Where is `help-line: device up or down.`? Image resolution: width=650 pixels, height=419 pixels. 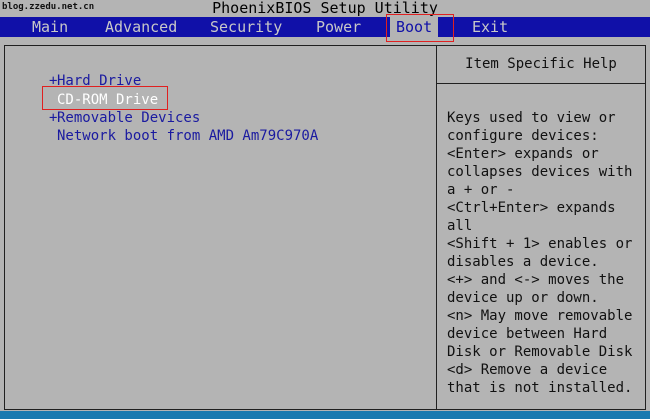
help-line: device up or down. is located at coordinates (523, 298).